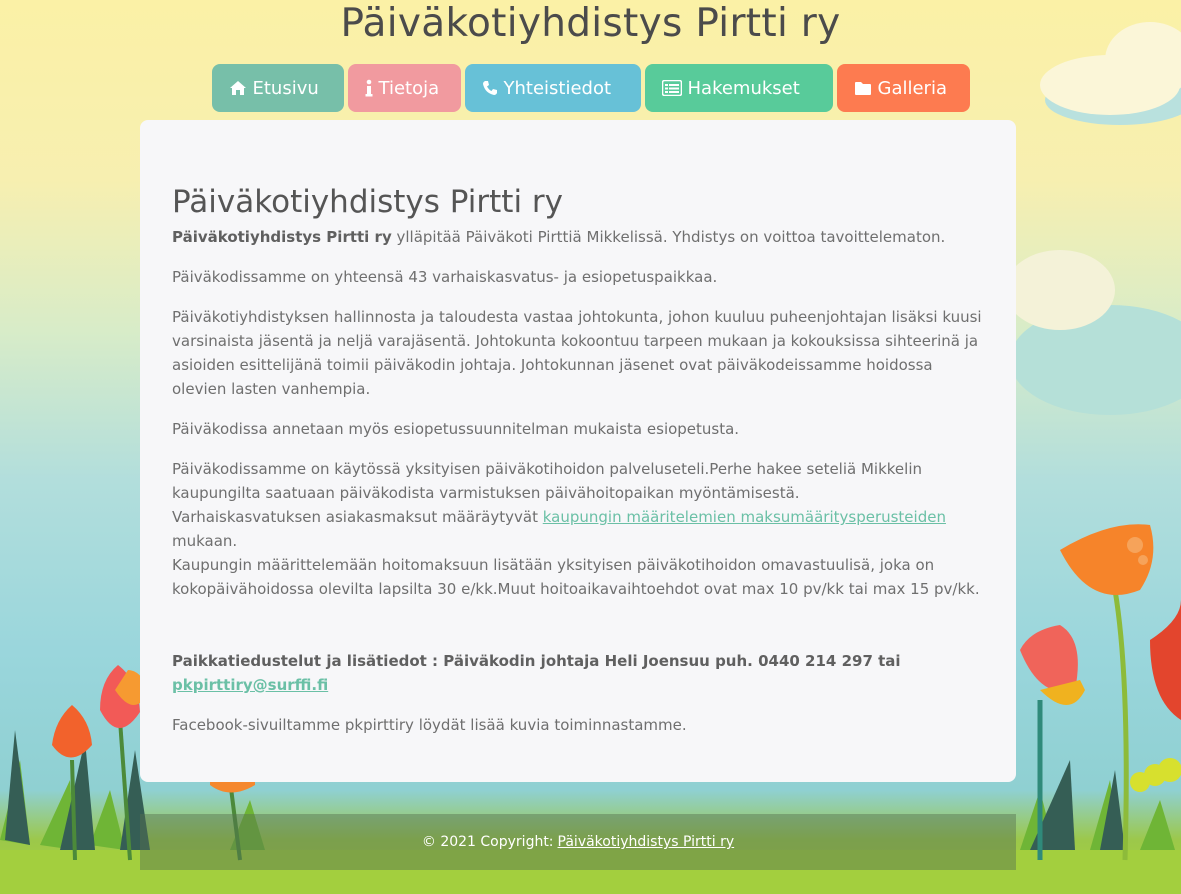 The height and width of the screenshot is (894, 1181). I want to click on copyright-text: © 2021 Copyright:, so click(487, 842).